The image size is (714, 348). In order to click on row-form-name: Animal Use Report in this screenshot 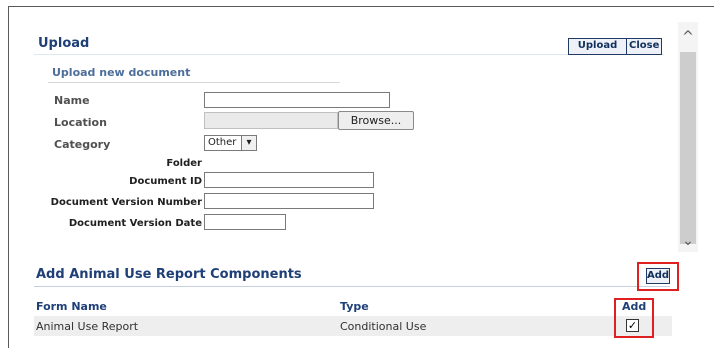, I will do `click(87, 326)`.